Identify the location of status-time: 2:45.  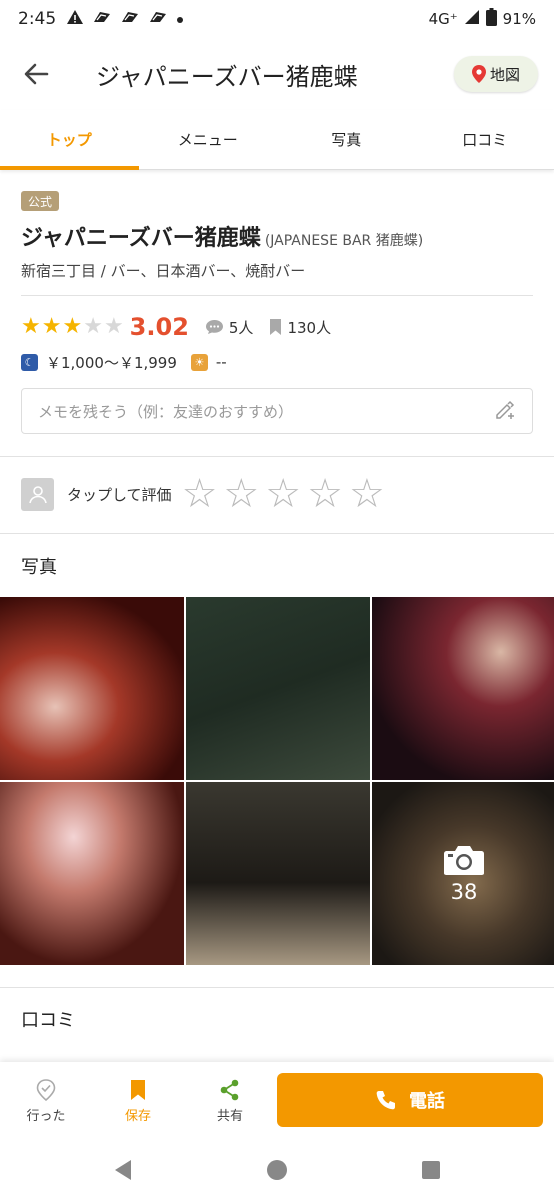
(37, 19).